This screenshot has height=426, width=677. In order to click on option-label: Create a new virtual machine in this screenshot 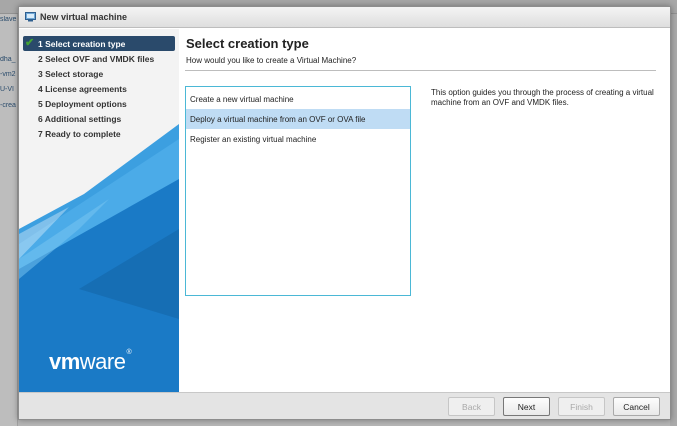, I will do `click(242, 99)`.